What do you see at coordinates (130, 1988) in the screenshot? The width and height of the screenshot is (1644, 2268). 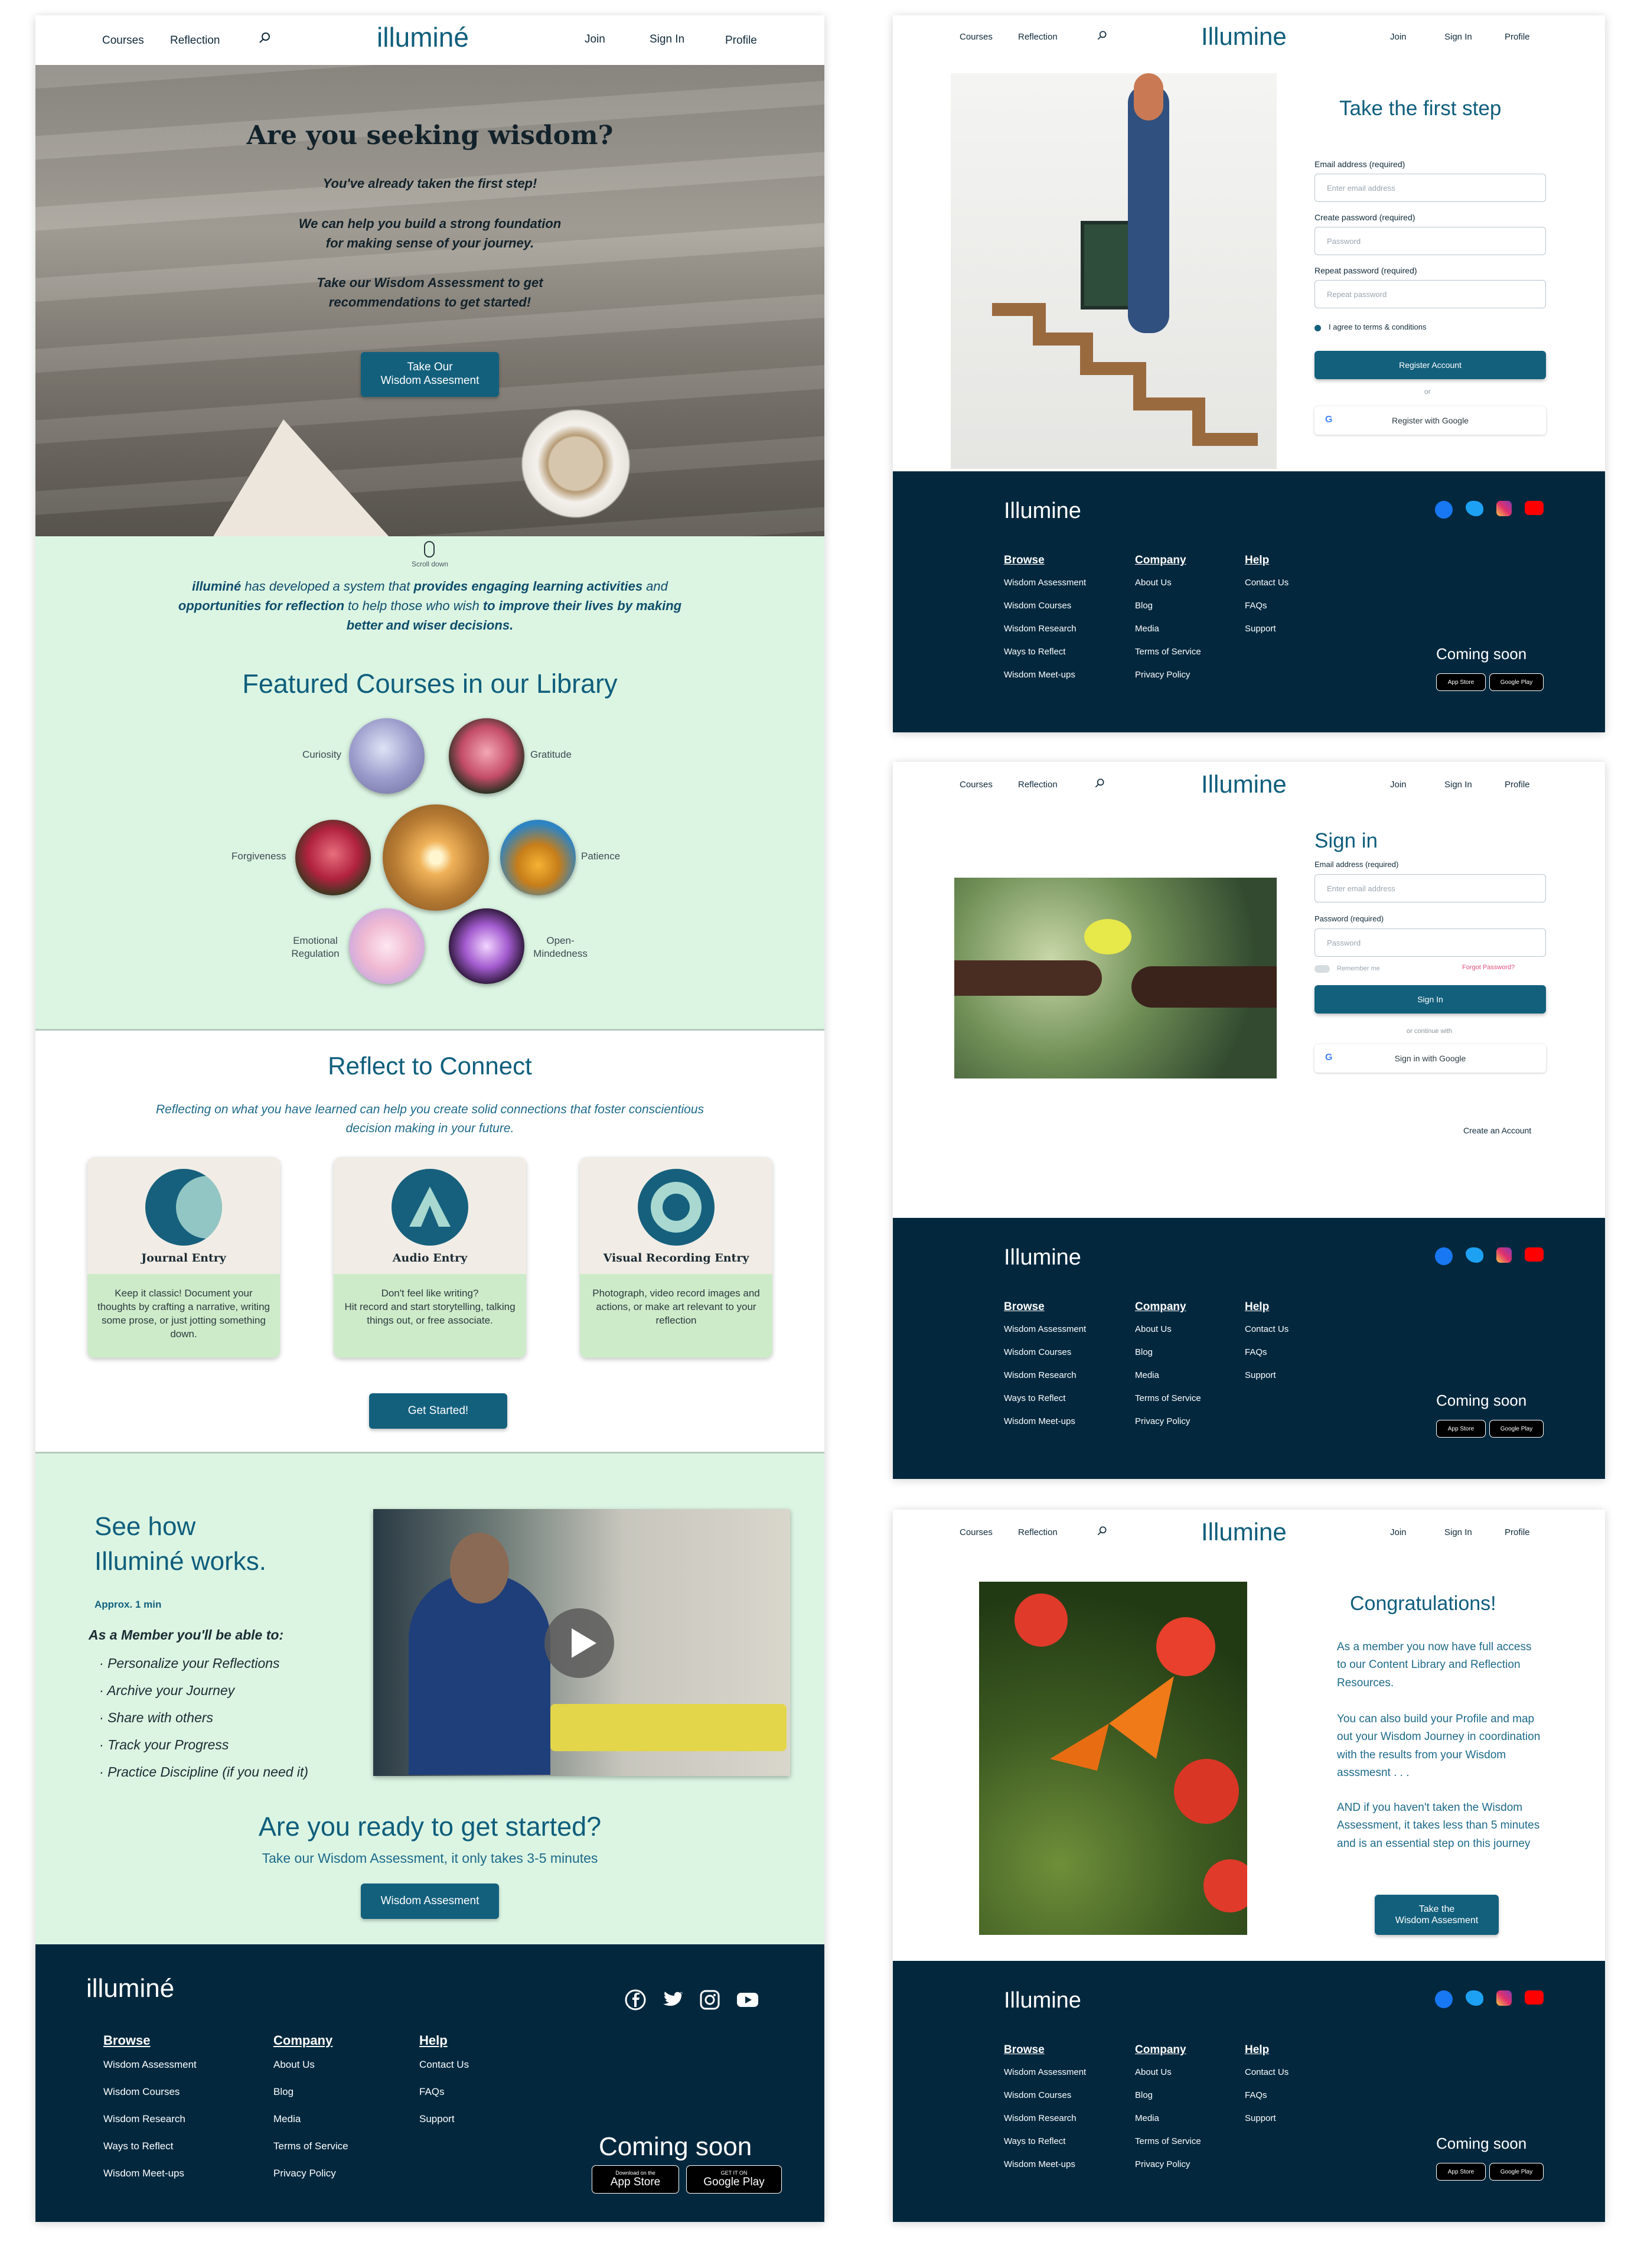 I see `footer-logo: illuminé` at bounding box center [130, 1988].